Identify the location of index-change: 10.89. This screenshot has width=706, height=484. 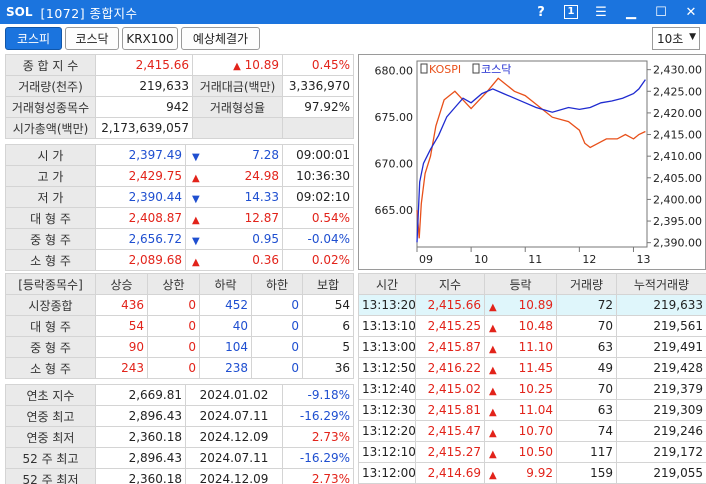
(237, 65).